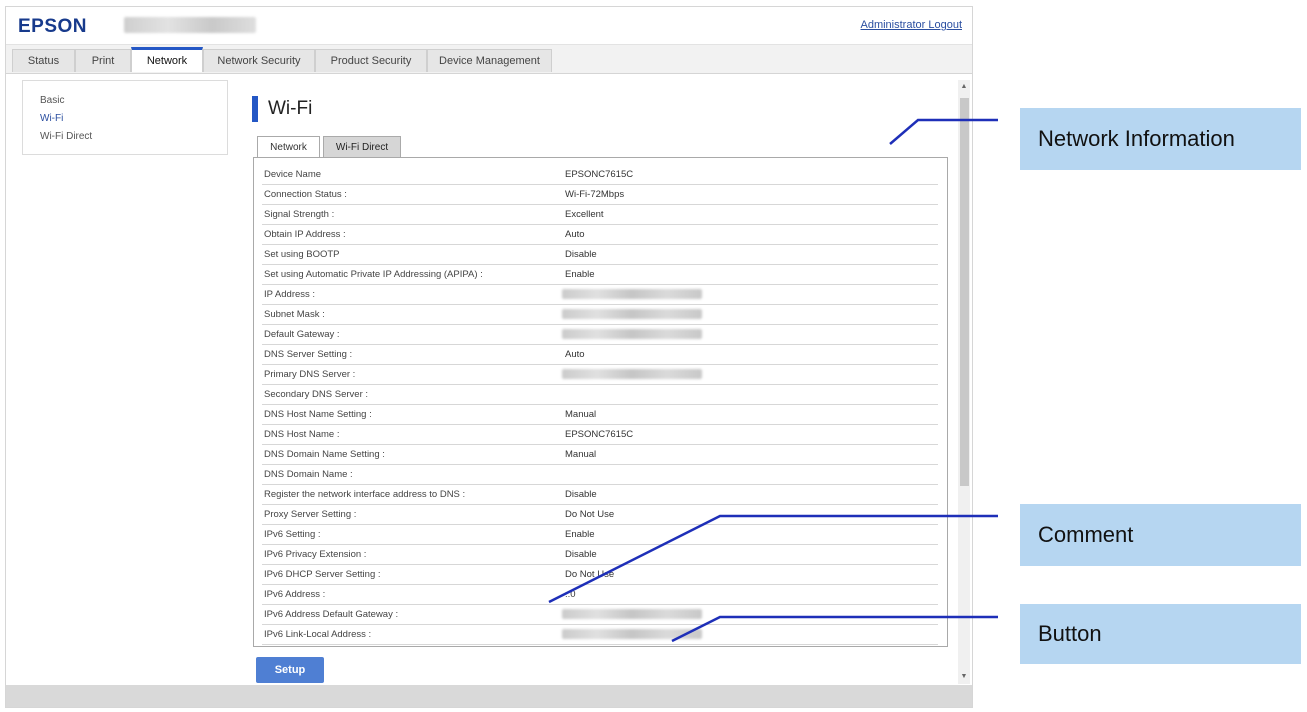  I want to click on comment-leader-line, so click(773, 559).